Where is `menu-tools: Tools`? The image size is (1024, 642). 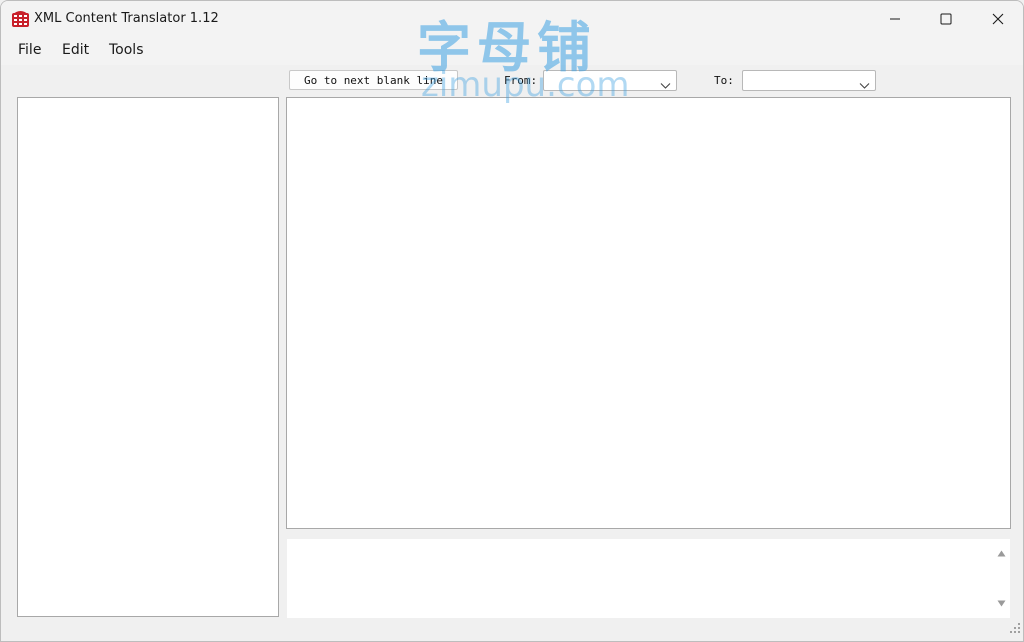 menu-tools: Tools is located at coordinates (126, 50).